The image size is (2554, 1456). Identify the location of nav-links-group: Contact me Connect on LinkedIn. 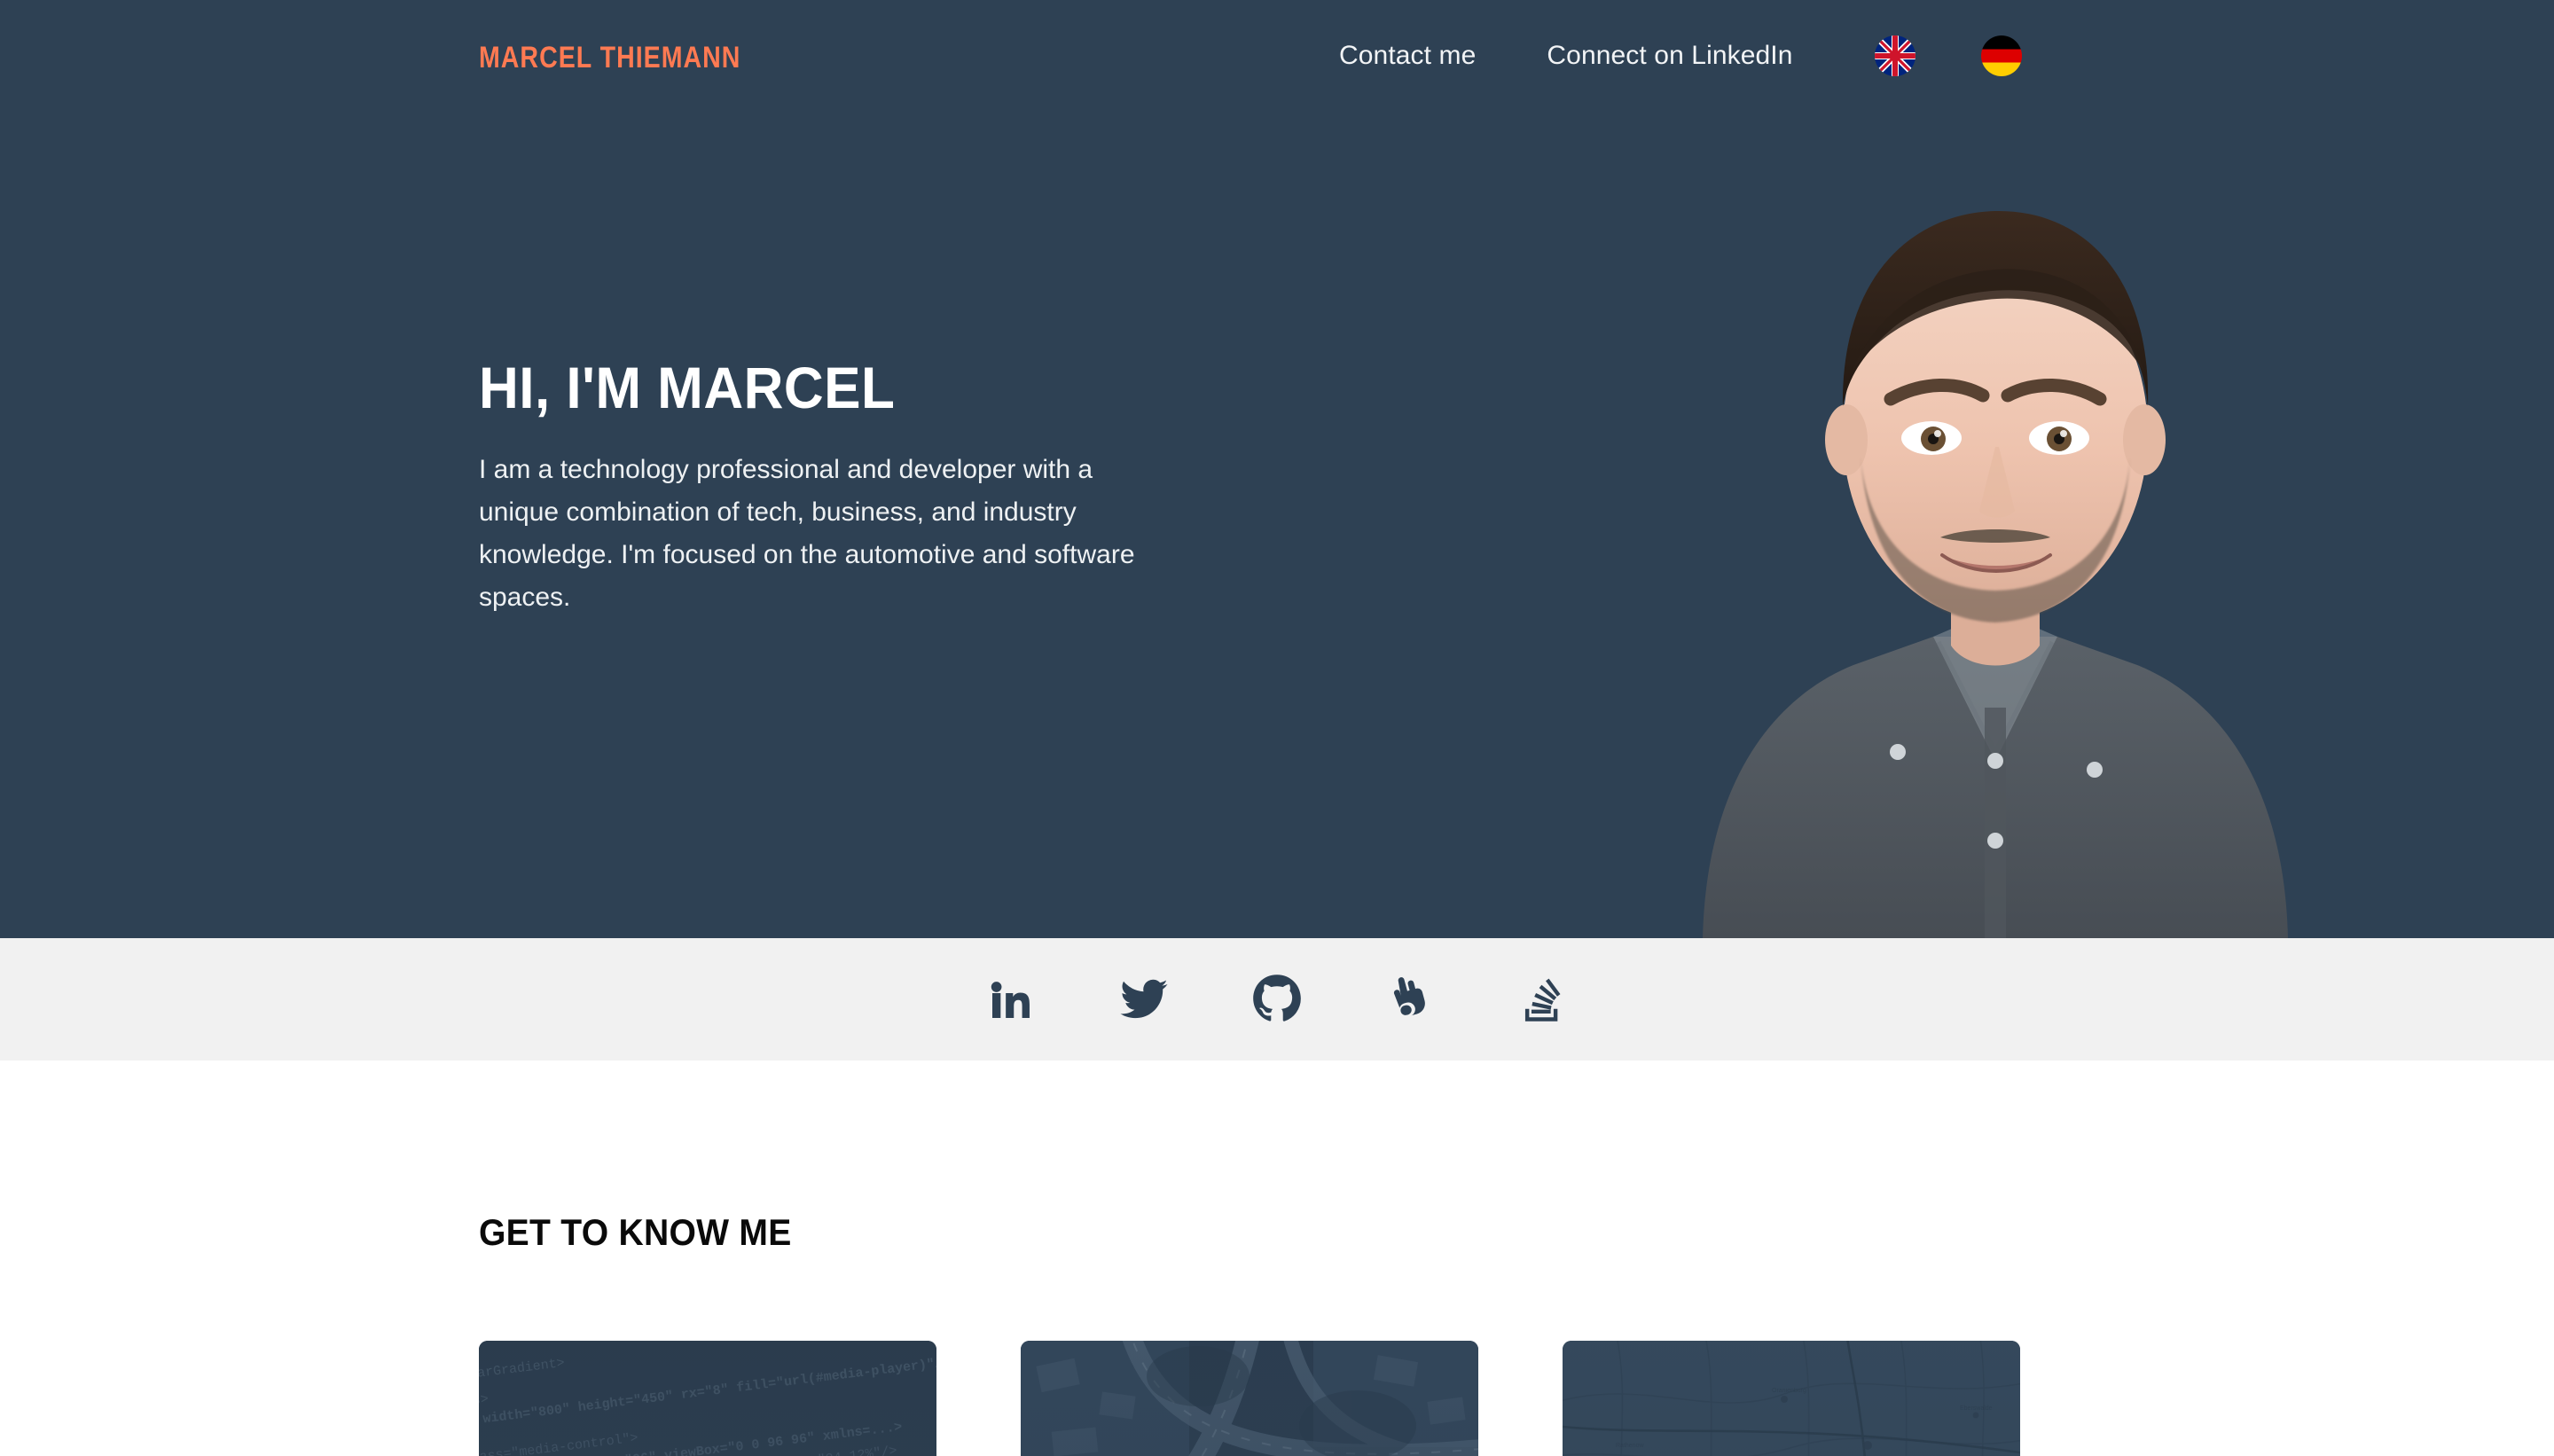
(1680, 55).